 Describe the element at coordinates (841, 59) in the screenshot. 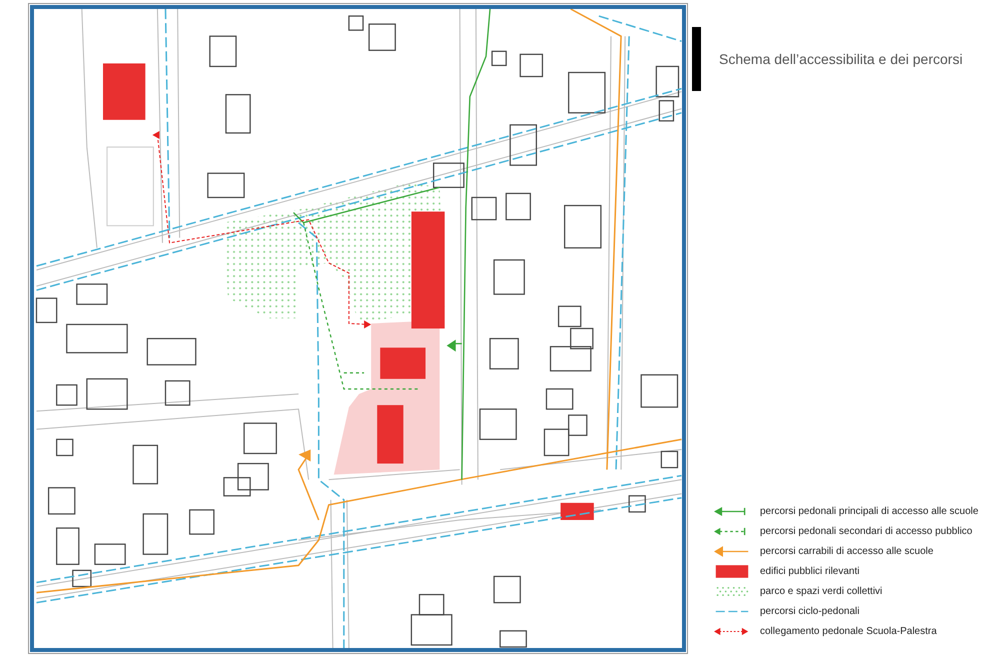

I see `map-title: Schema dell’accessibilita e dei percorsi` at that location.